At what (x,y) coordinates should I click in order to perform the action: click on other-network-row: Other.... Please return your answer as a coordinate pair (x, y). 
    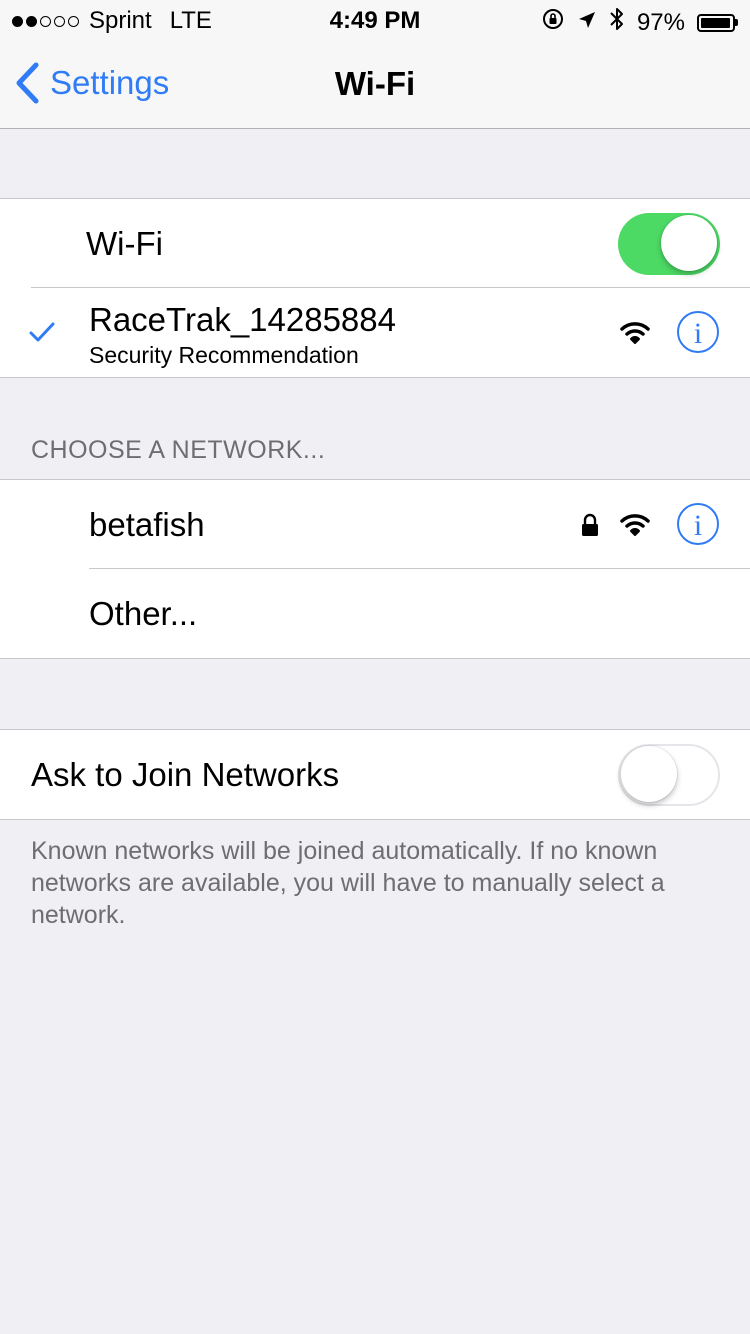
    Looking at the image, I should click on (375, 613).